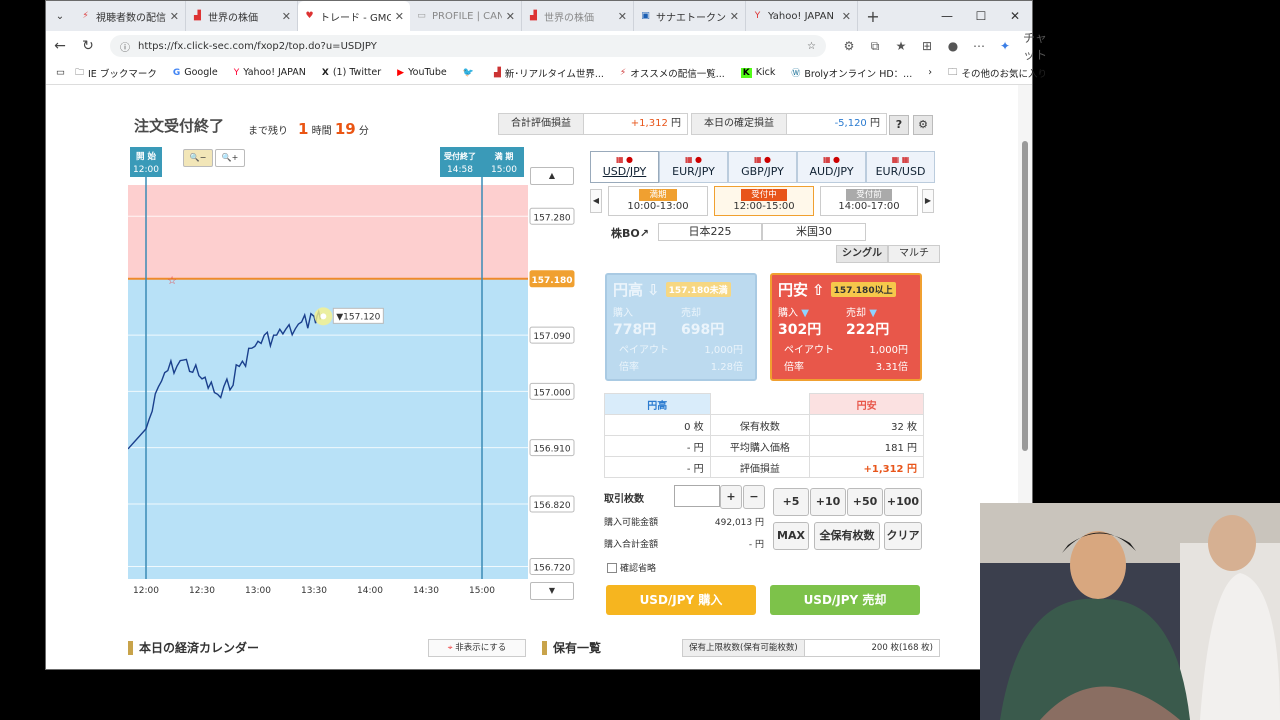  I want to click on more-icon: ⋯, so click(979, 46).